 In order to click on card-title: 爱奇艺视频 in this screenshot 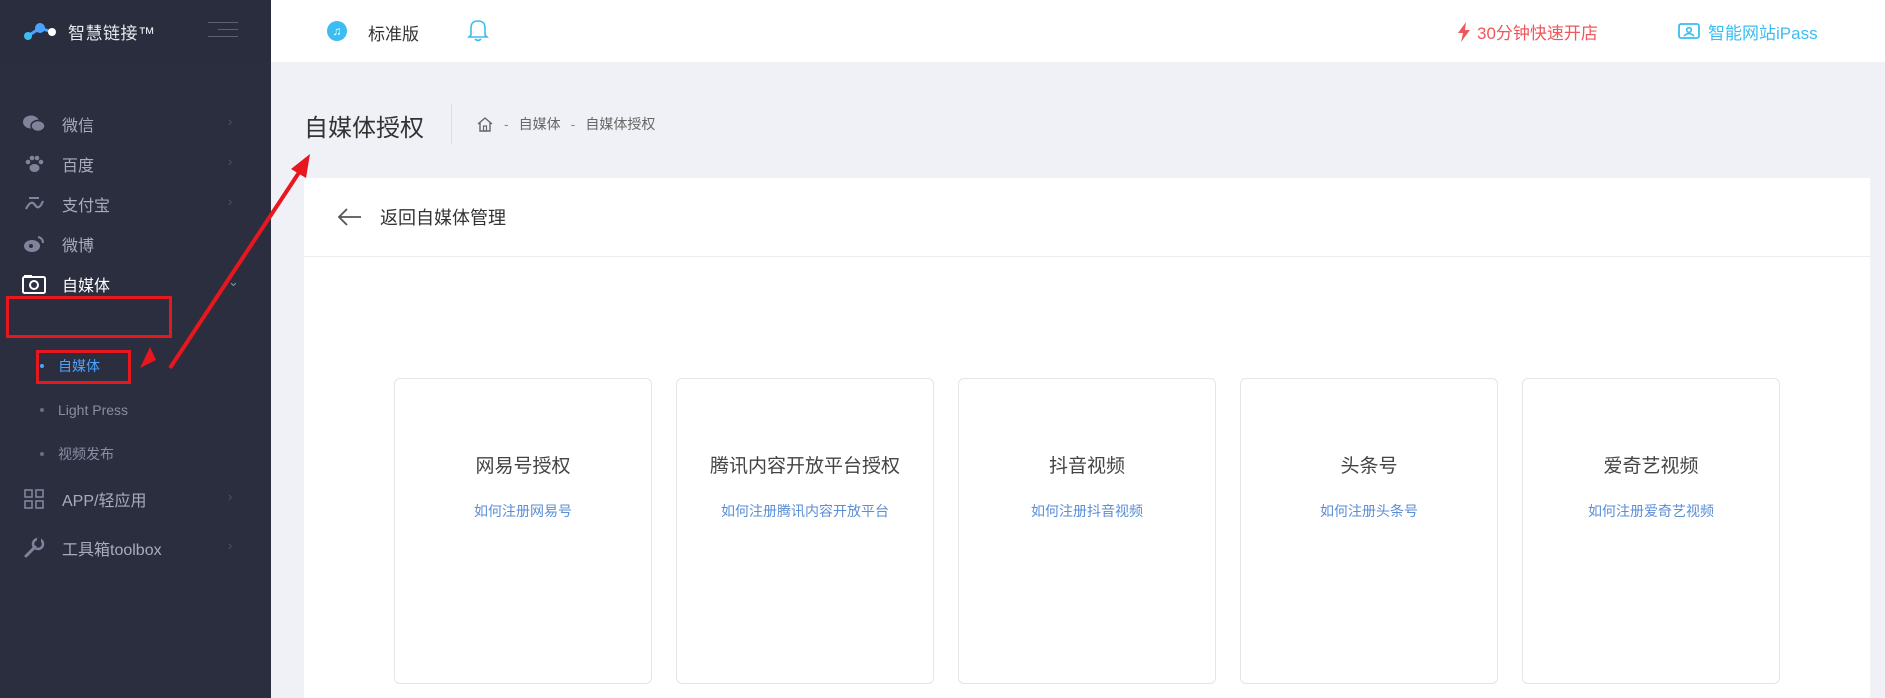, I will do `click(1651, 466)`.